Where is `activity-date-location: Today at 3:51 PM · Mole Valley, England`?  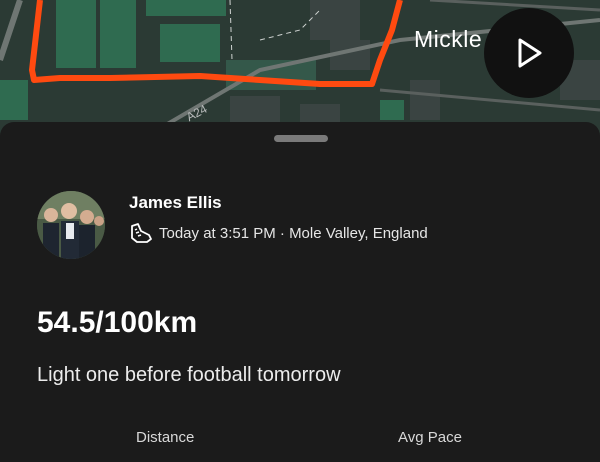 activity-date-location: Today at 3:51 PM · Mole Valley, England is located at coordinates (293, 233).